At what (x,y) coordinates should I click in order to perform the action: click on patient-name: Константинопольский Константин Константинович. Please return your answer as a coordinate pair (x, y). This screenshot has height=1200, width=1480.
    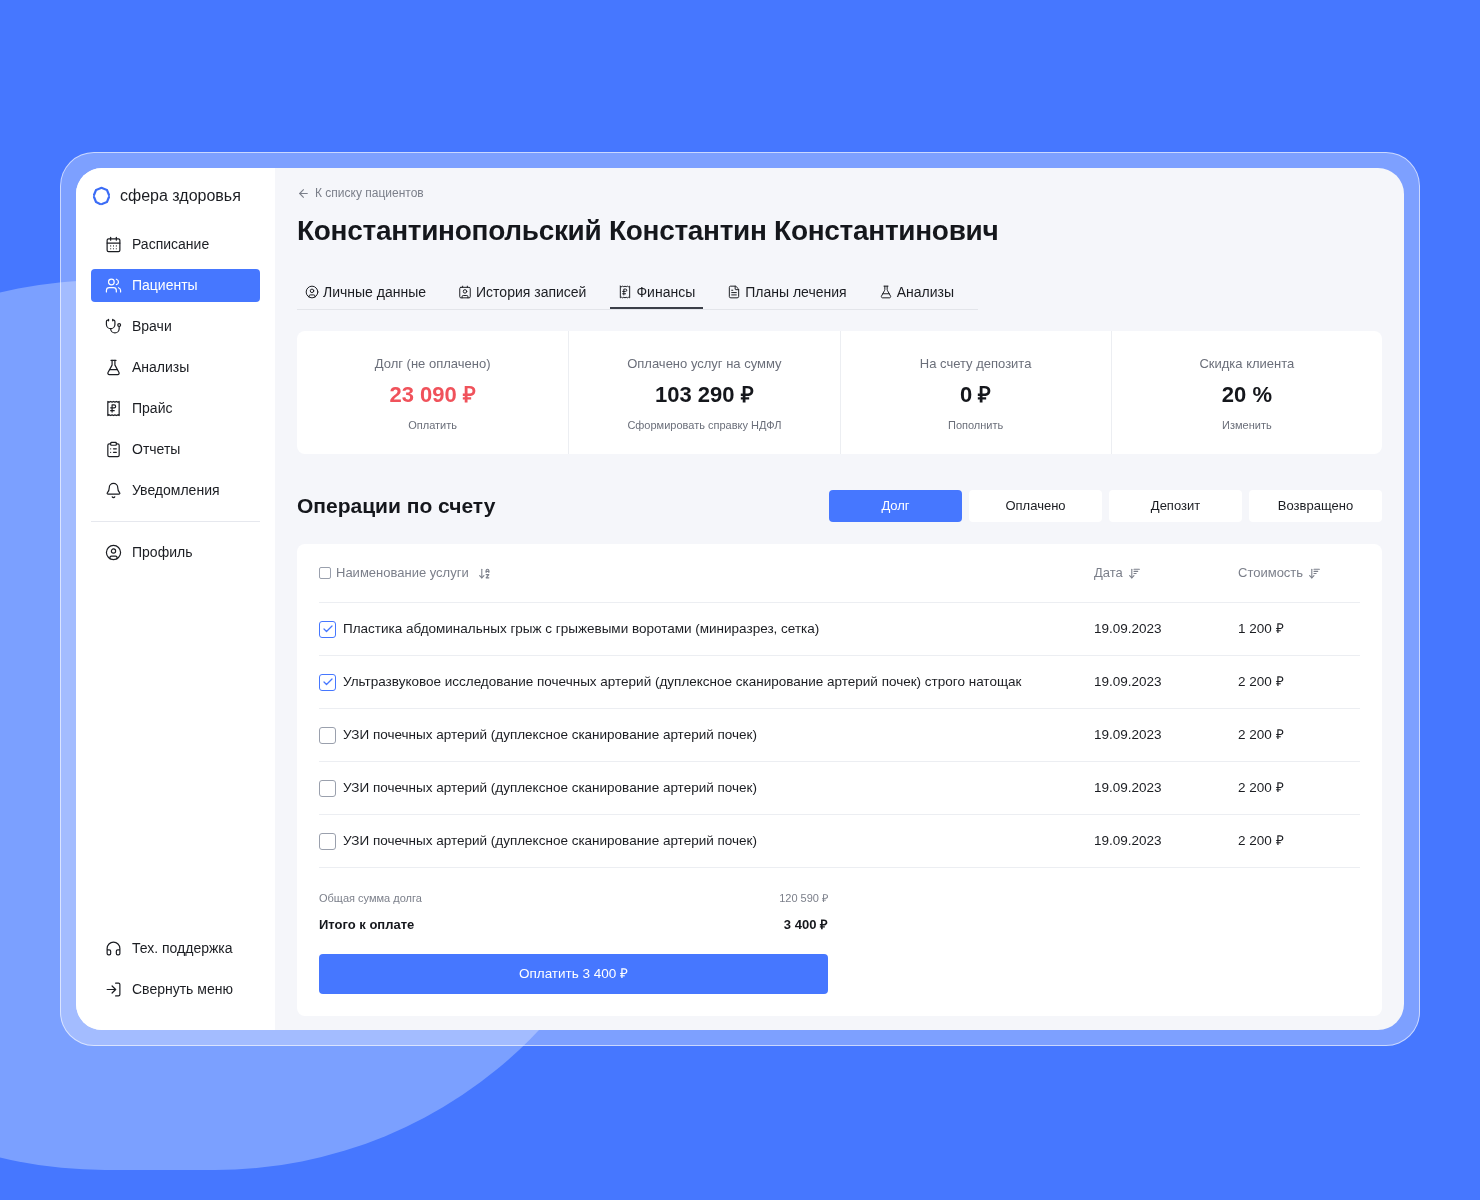
    Looking at the image, I should click on (648, 231).